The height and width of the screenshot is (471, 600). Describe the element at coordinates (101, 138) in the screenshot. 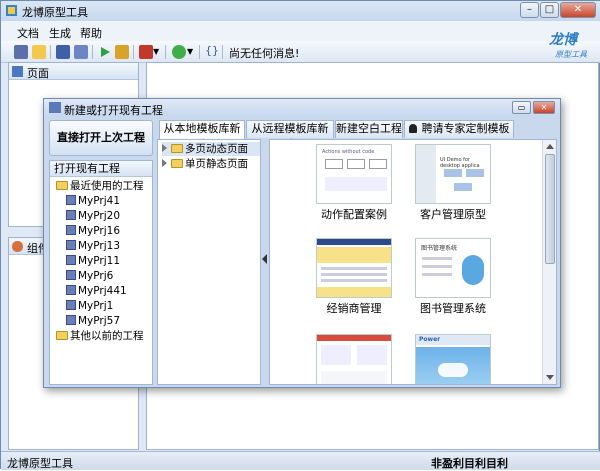

I see `open-last-project-button: 直接打开上次工程` at that location.